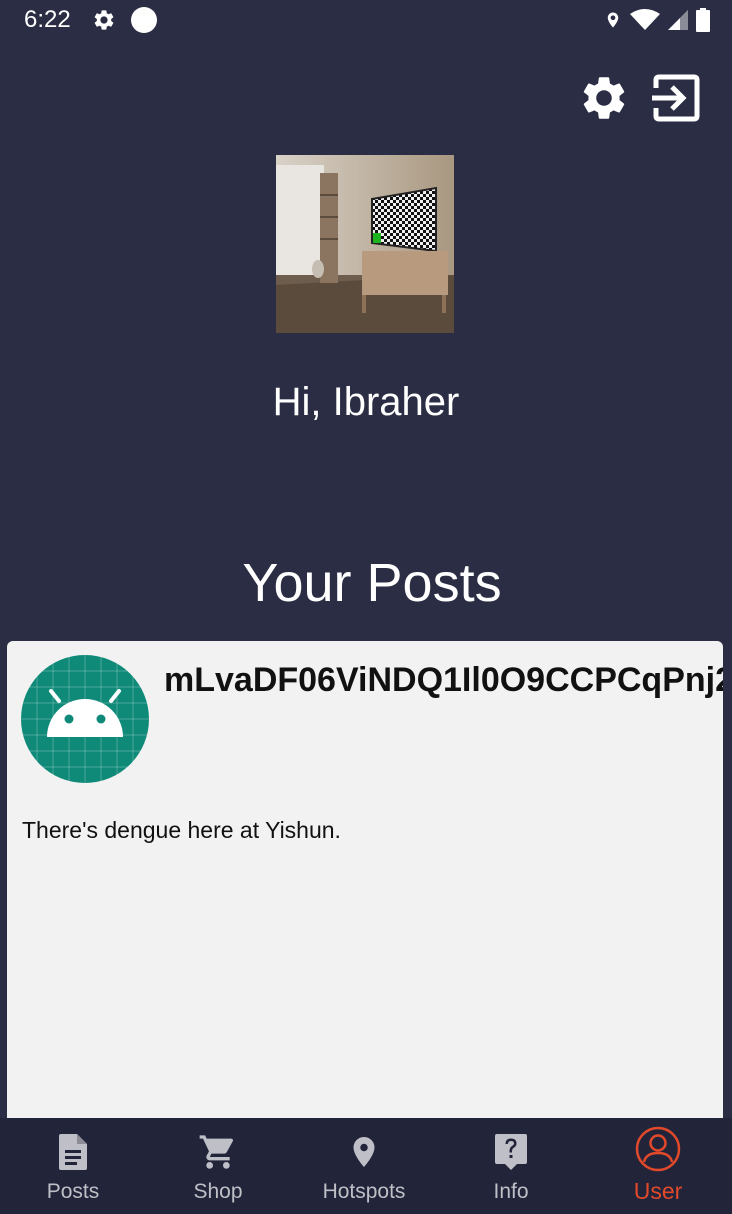 Image resolution: width=732 pixels, height=1214 pixels. Describe the element at coordinates (703, 20) in the screenshot. I see `battery-icon` at that location.